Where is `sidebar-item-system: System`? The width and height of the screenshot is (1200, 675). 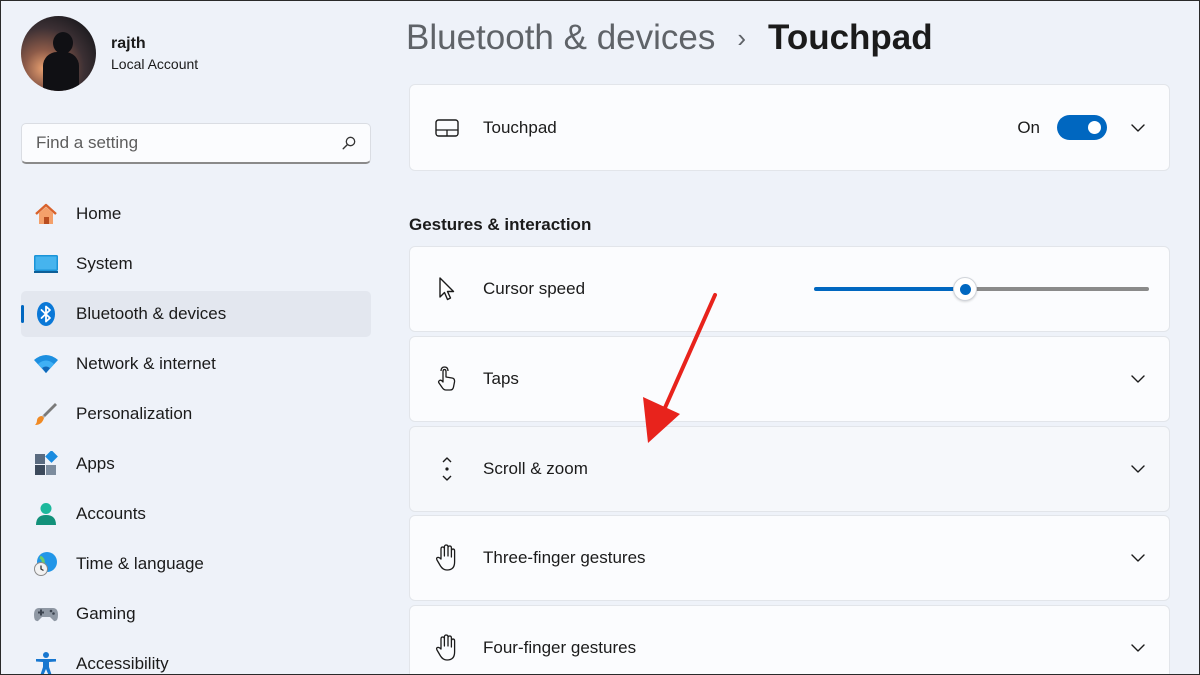 sidebar-item-system: System is located at coordinates (196, 264).